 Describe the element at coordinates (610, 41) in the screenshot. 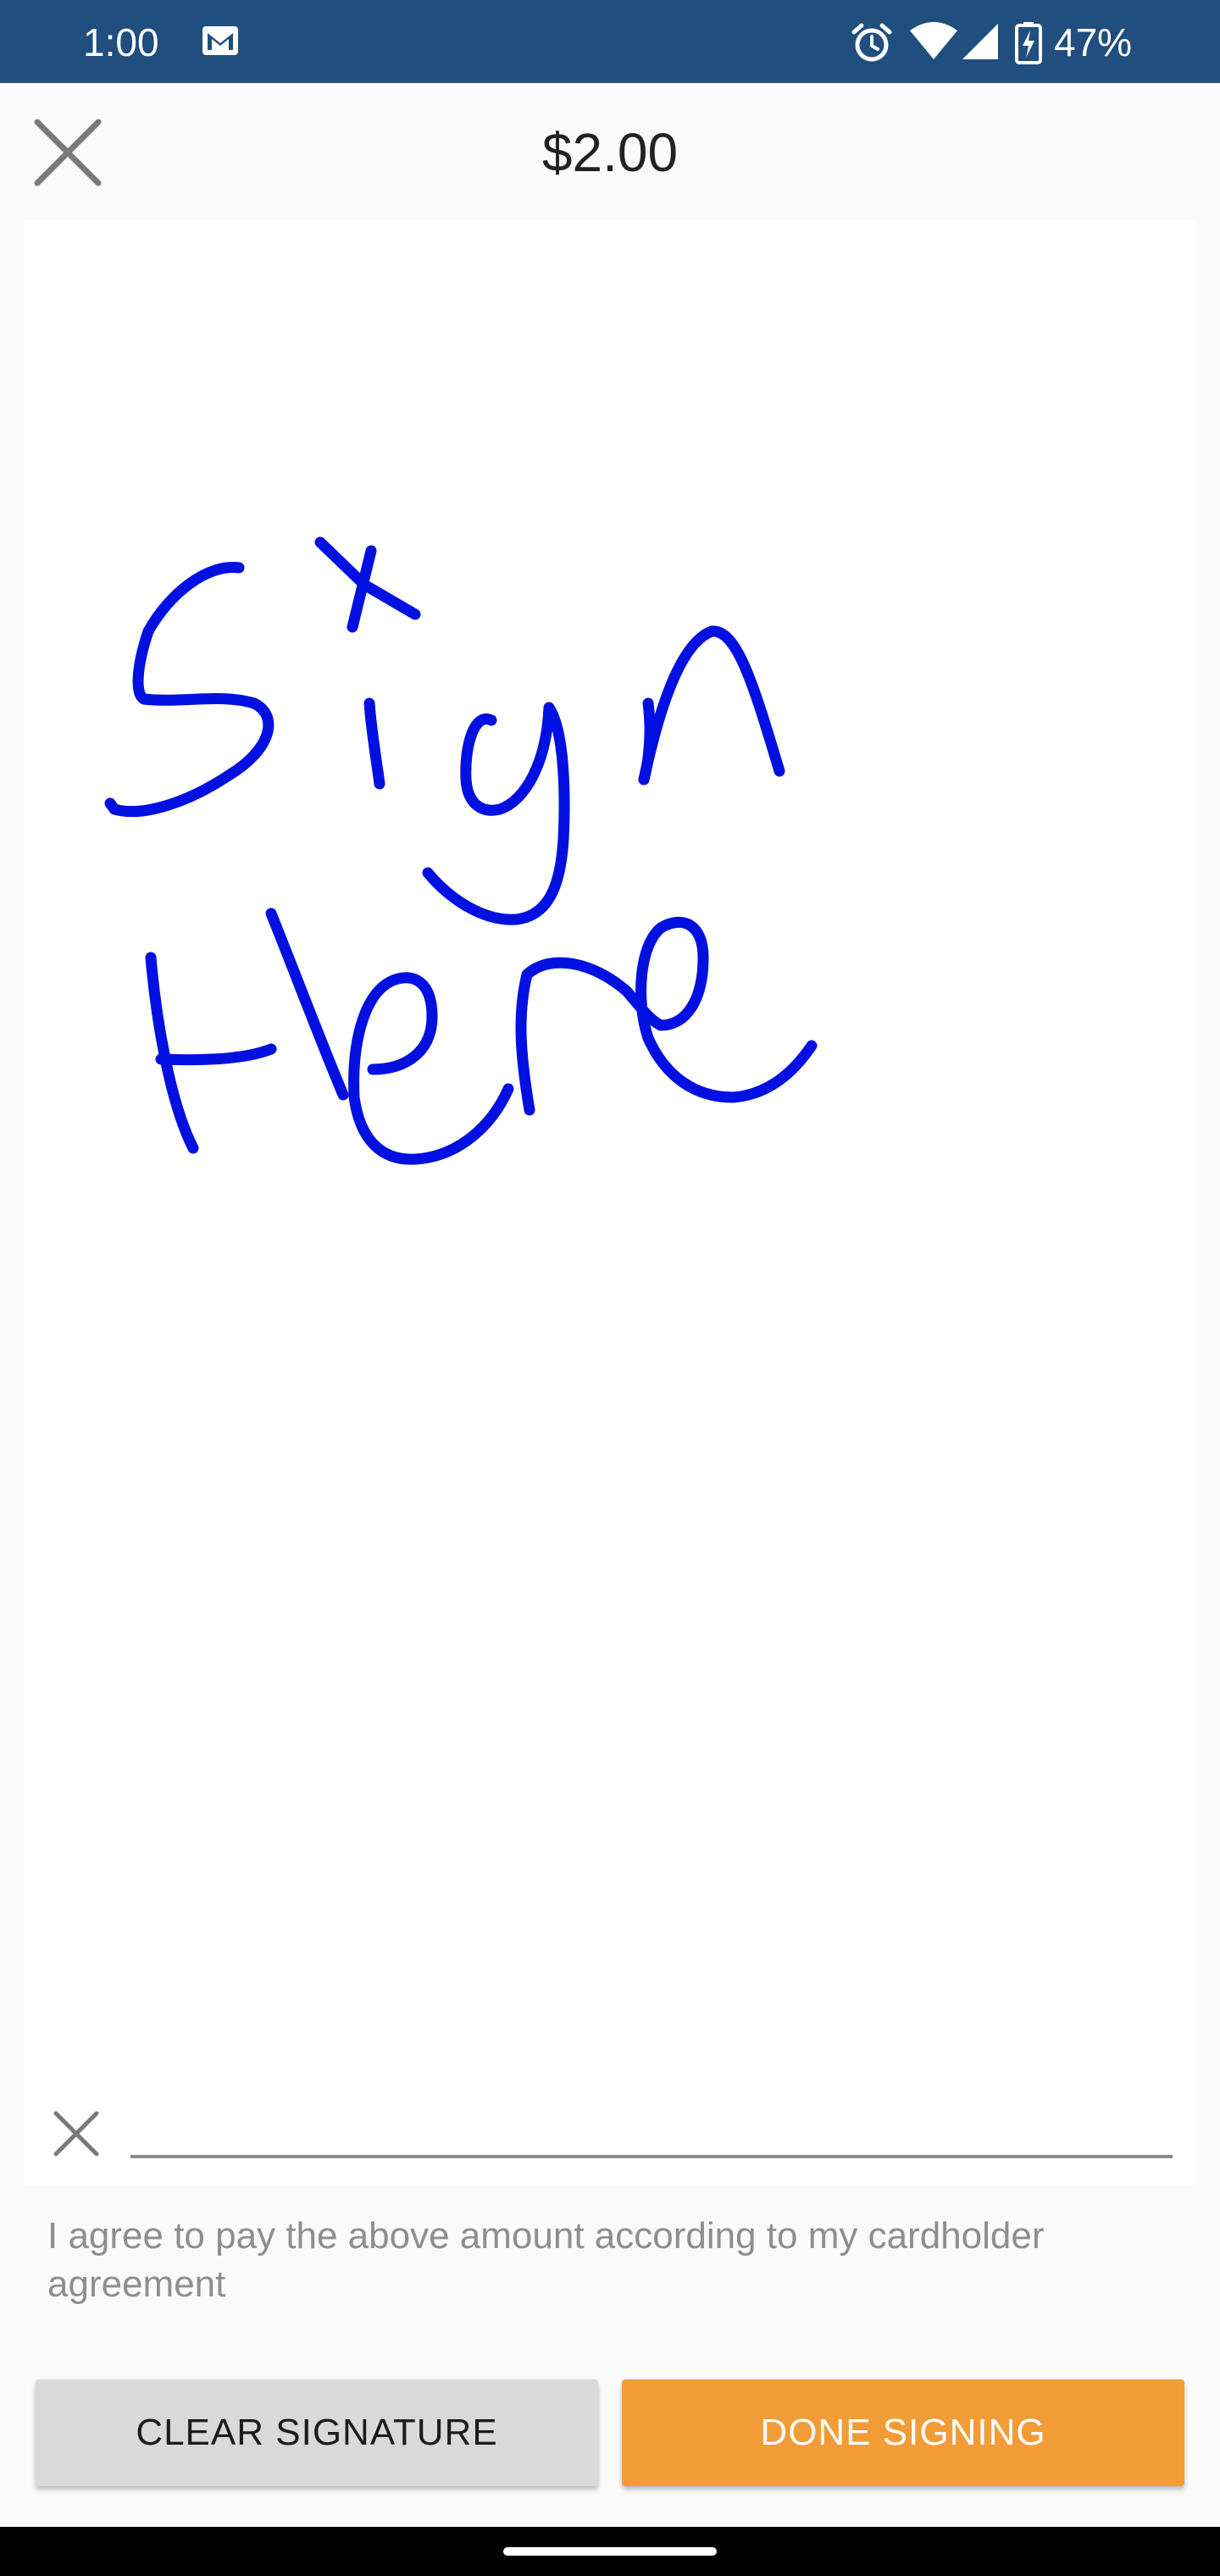

I see `status-bar: 1:00 47%` at that location.